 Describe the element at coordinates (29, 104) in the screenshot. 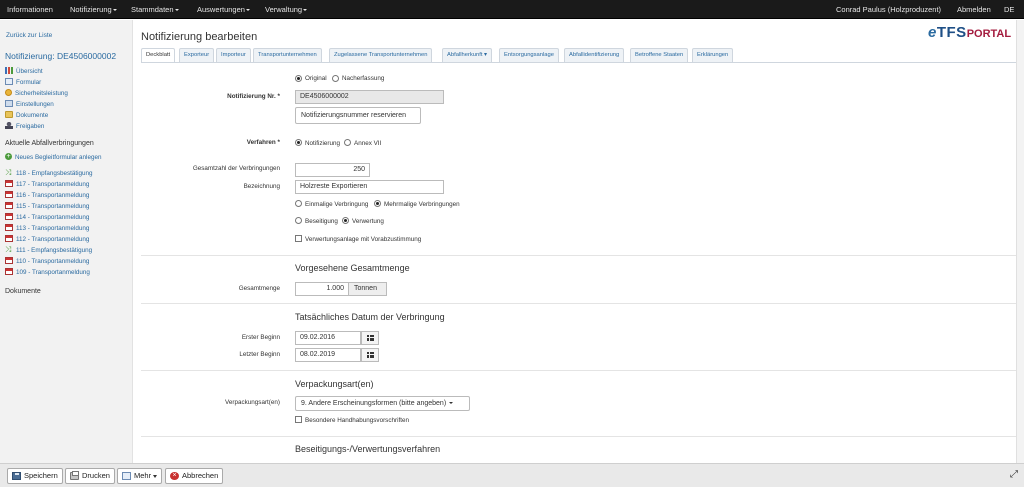

I see `sidebar-item-einstellungen: Einstellungen` at that location.